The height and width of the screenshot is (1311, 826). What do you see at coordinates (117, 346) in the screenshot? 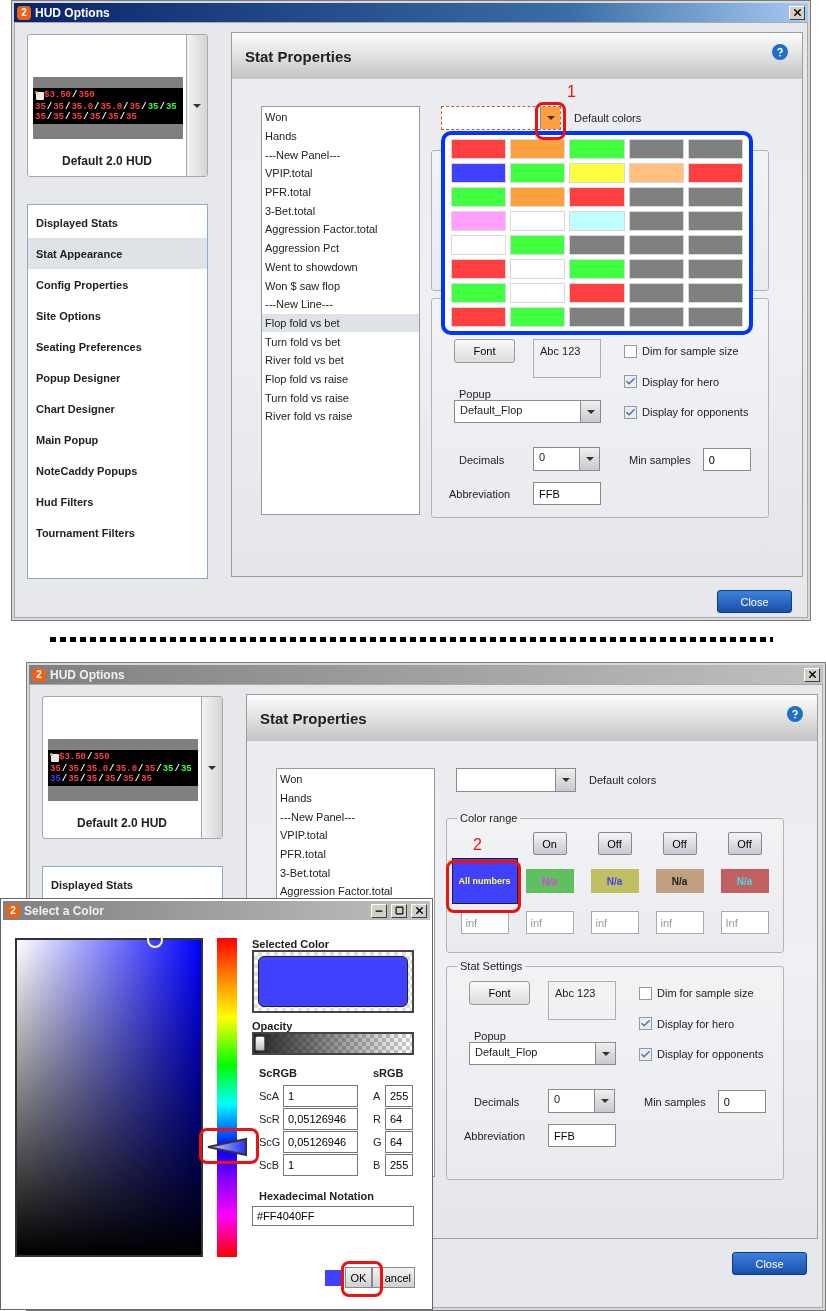
I see `sidebar-item: Seating Preferences` at bounding box center [117, 346].